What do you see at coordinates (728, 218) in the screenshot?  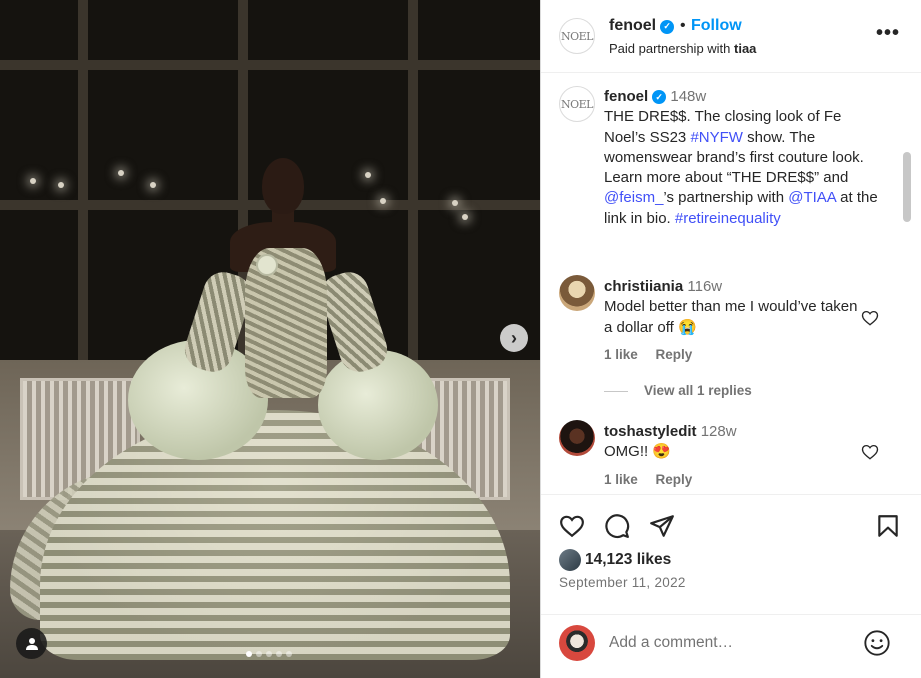 I see `hashtag-link: #retireinequality` at bounding box center [728, 218].